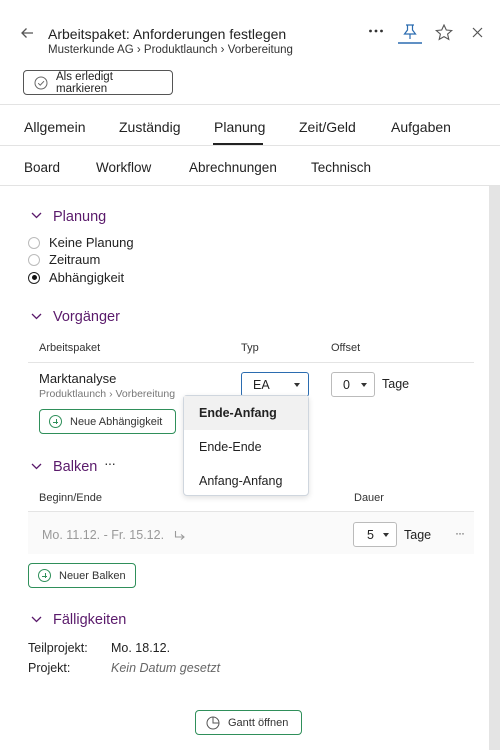 This screenshot has width=500, height=750. Describe the element at coordinates (123, 167) in the screenshot. I see `subtab-workflow: Workflow` at that location.